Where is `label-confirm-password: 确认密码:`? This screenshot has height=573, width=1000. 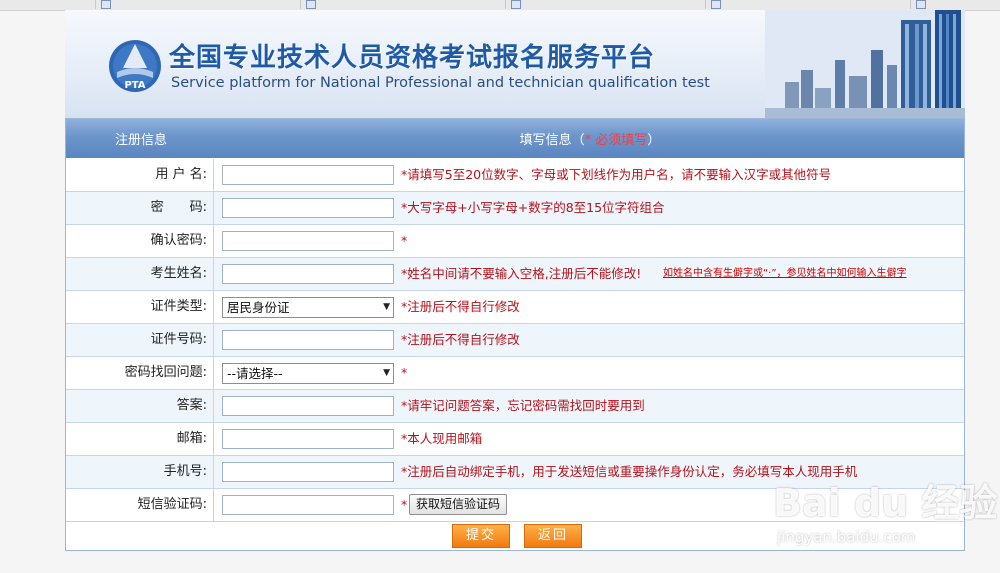 label-confirm-password: 确认密码: is located at coordinates (140, 241).